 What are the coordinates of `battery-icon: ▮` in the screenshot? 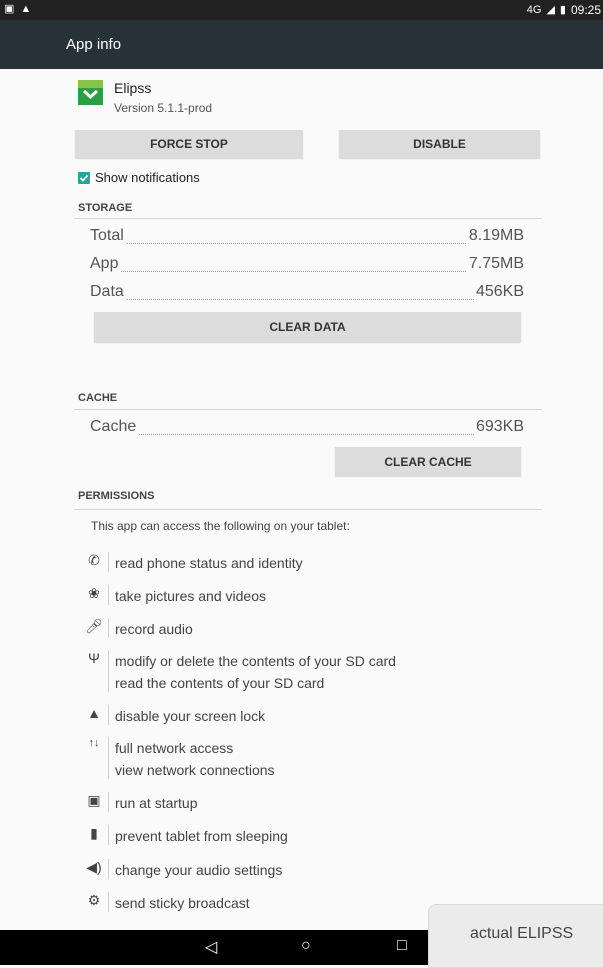 It's located at (94, 833).